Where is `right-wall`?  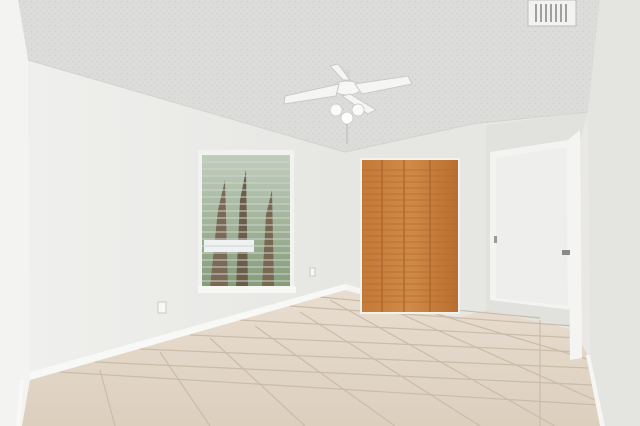
right-wall is located at coordinates (614, 213).